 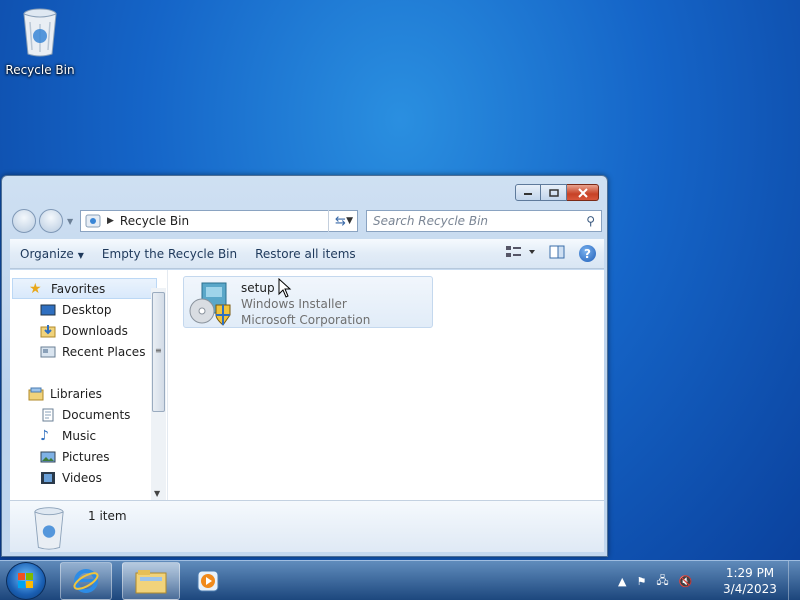 I want to click on installer-icon, so click(x=210, y=304).